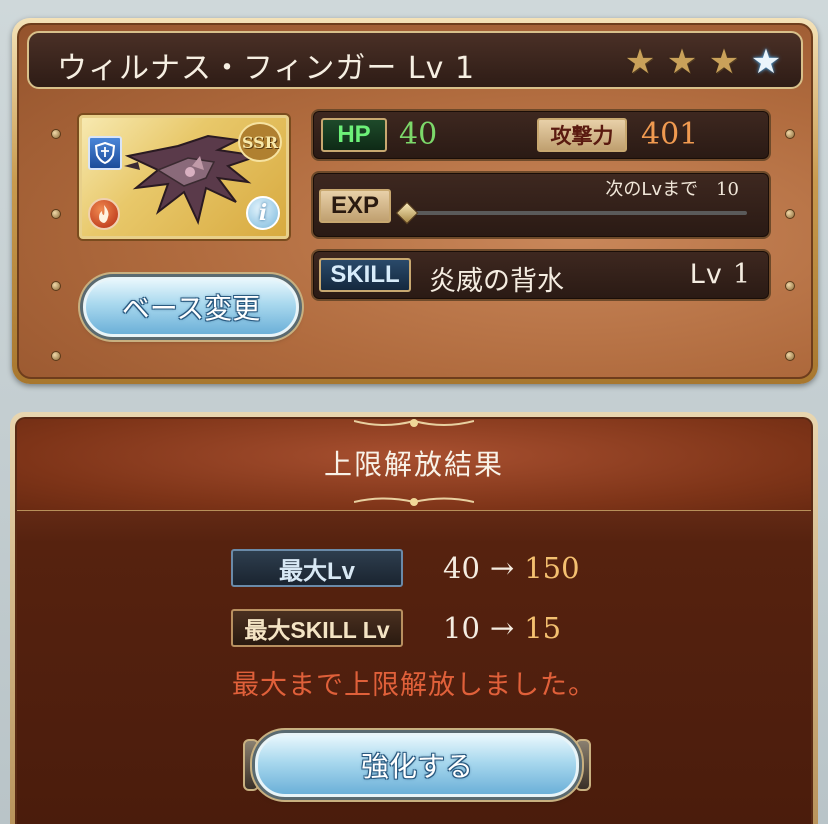 This screenshot has width=828, height=824. Describe the element at coordinates (706, 274) in the screenshot. I see `skill-lv-label: Lv` at that location.